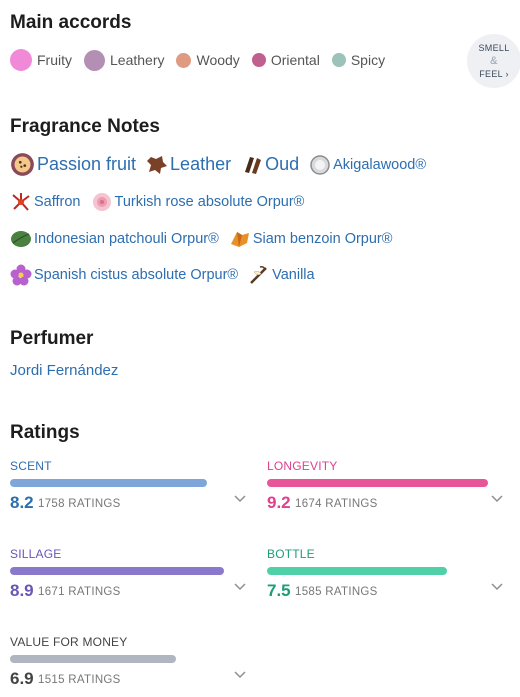 Image resolution: width=520 pixels, height=697 pixels. What do you see at coordinates (293, 275) in the screenshot?
I see `note-label: Vanilla` at bounding box center [293, 275].